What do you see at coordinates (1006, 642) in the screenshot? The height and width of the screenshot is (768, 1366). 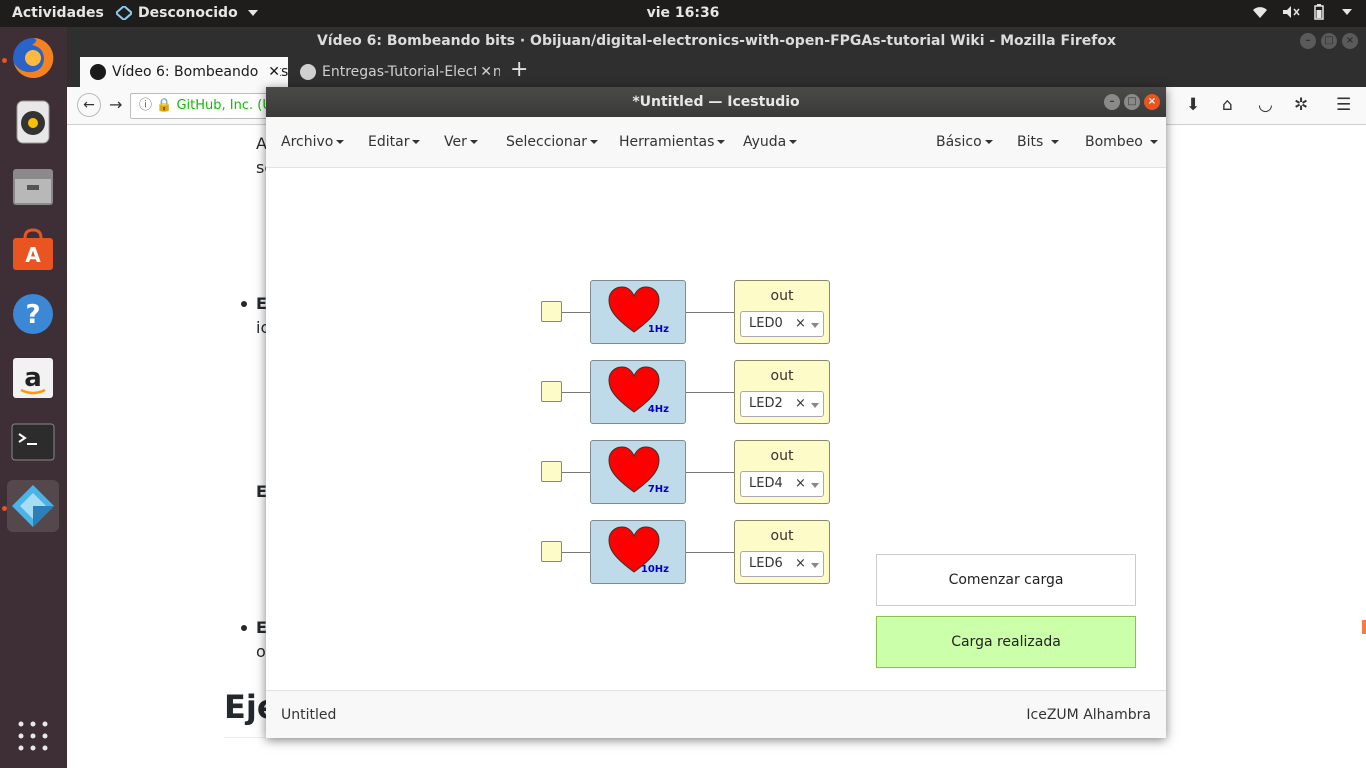 I see `upload-done-notice: Carga realizada` at bounding box center [1006, 642].